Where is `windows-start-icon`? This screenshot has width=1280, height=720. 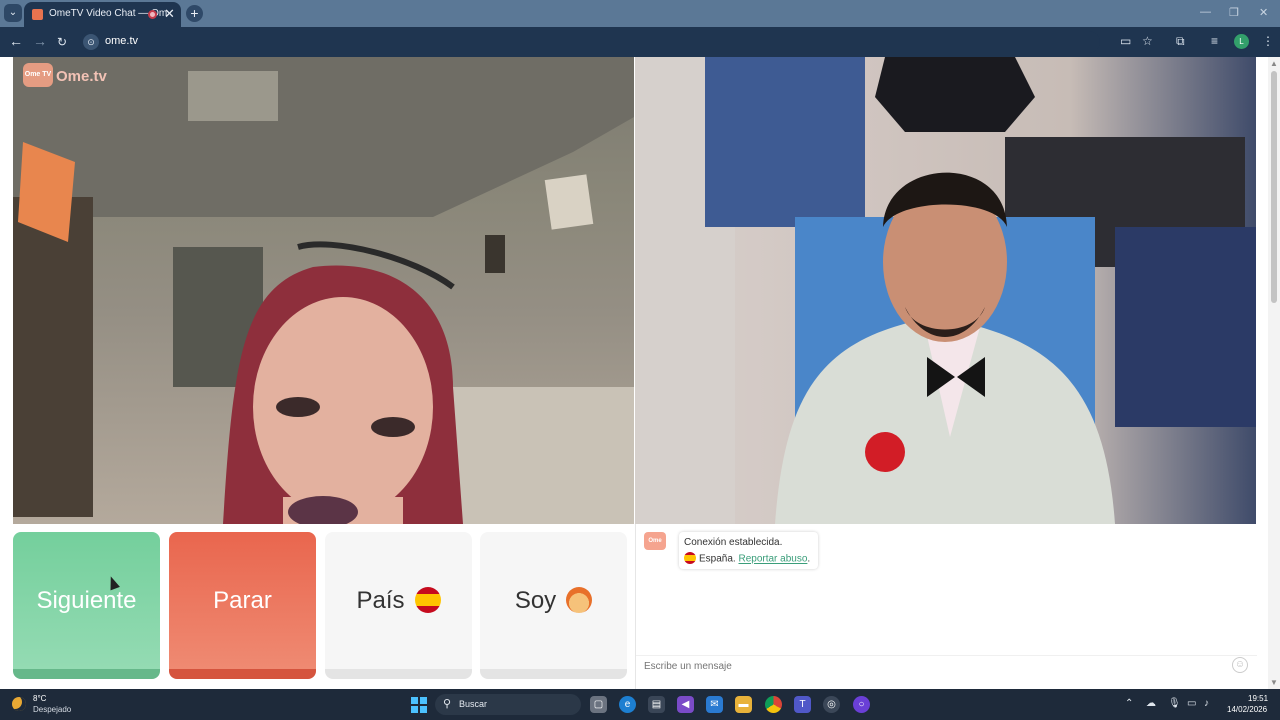
windows-start-icon is located at coordinates (419, 705).